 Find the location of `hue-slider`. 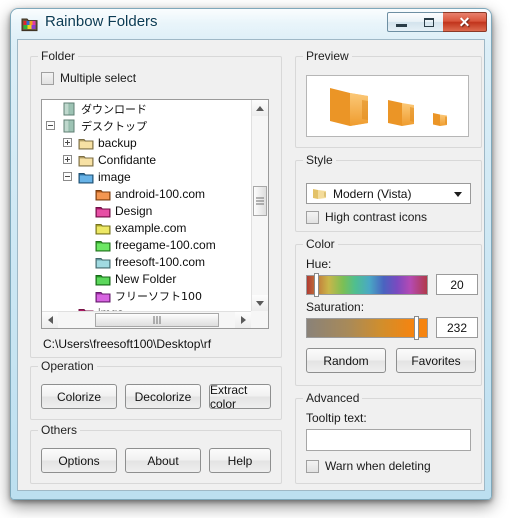

hue-slider is located at coordinates (367, 285).